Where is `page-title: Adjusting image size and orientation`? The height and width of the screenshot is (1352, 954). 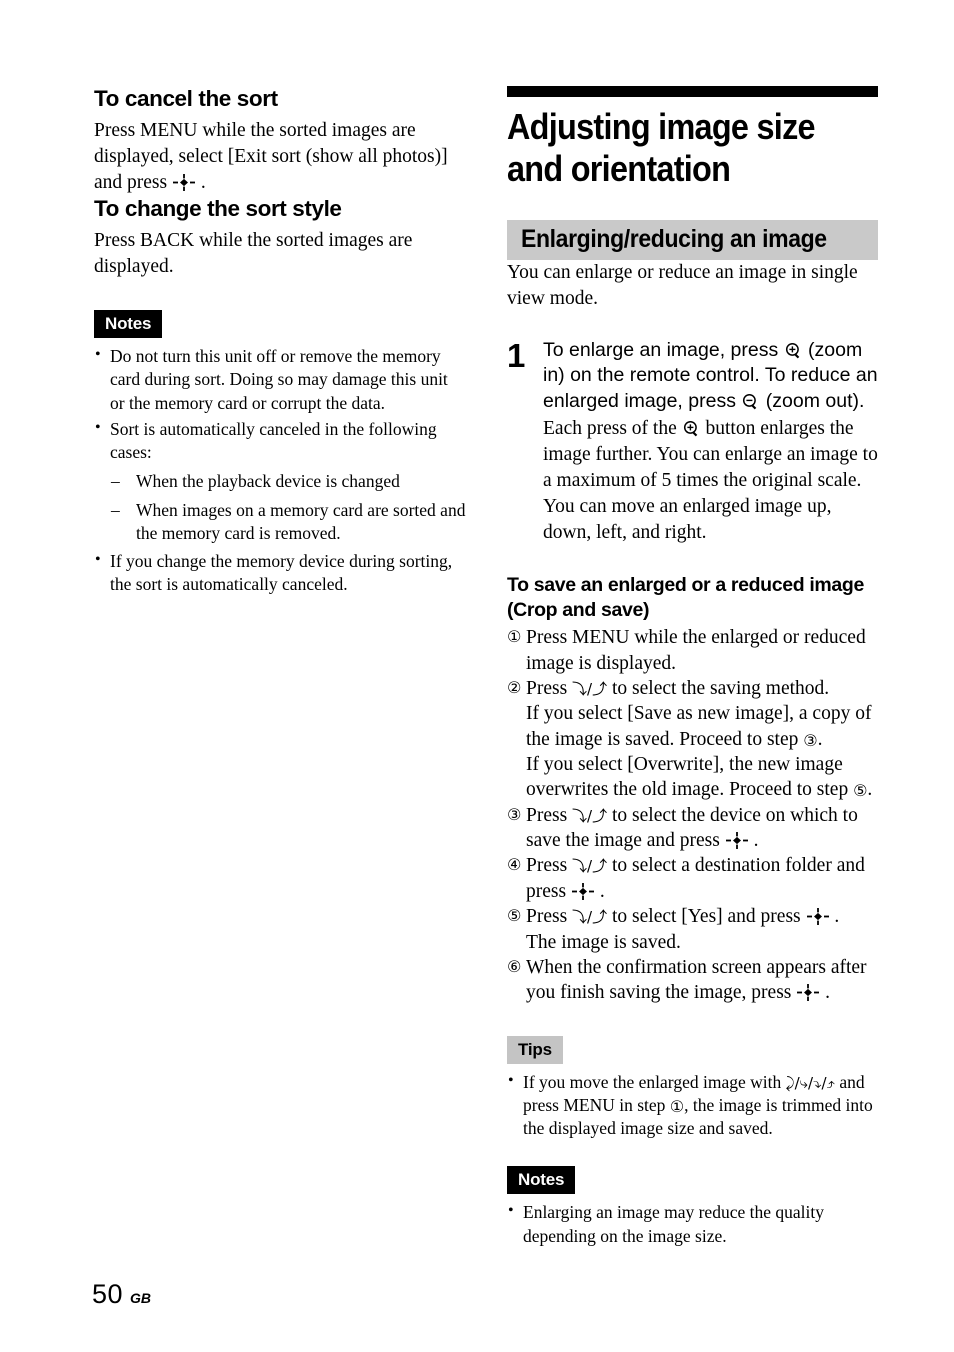
page-title: Adjusting image size and orientation is located at coordinates (661, 147).